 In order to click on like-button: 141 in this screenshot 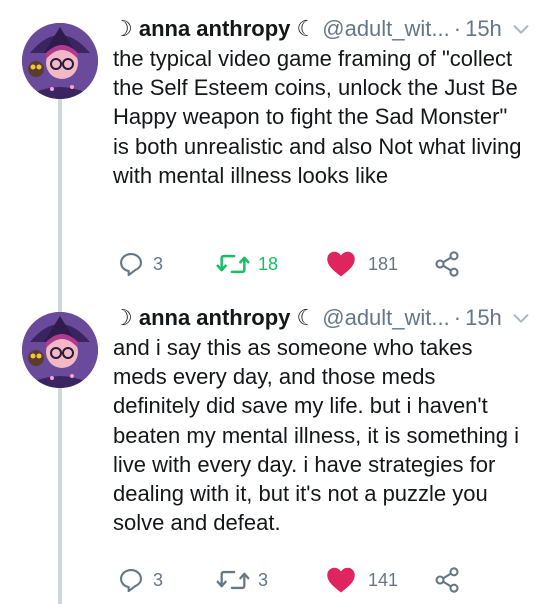, I will do `click(362, 580)`.